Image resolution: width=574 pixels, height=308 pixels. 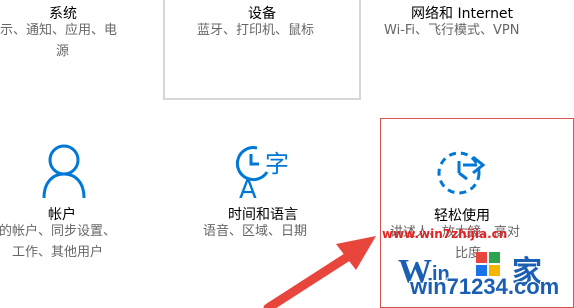 I want to click on ease-of-access-icon, so click(x=461, y=171).